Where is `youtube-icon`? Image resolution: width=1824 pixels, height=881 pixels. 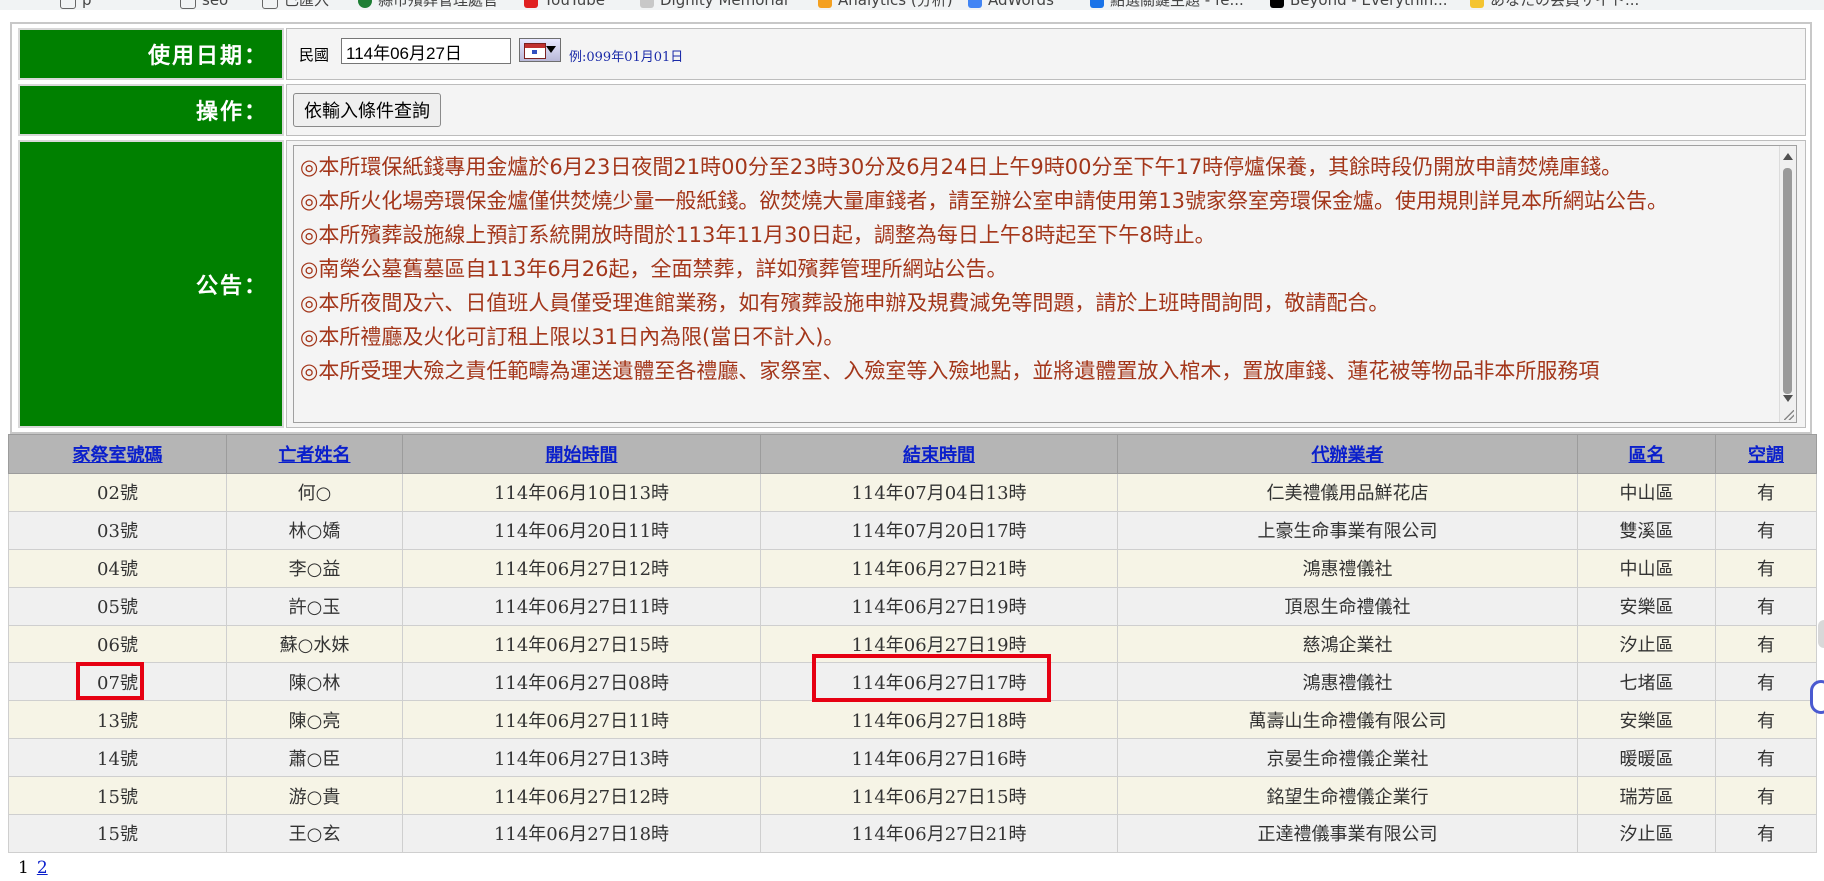 youtube-icon is located at coordinates (531, 4).